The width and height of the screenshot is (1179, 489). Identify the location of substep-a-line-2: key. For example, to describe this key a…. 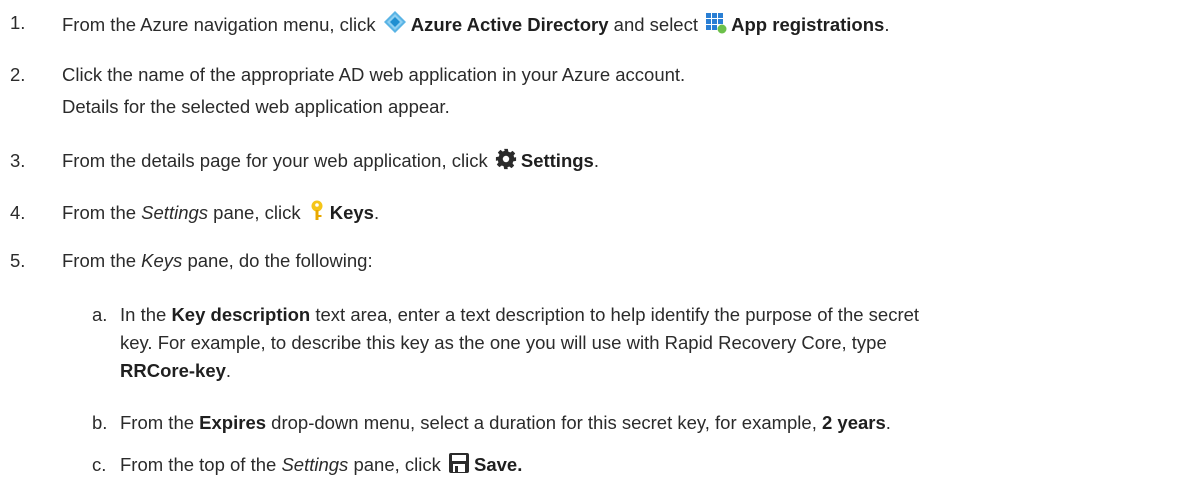
(503, 342).